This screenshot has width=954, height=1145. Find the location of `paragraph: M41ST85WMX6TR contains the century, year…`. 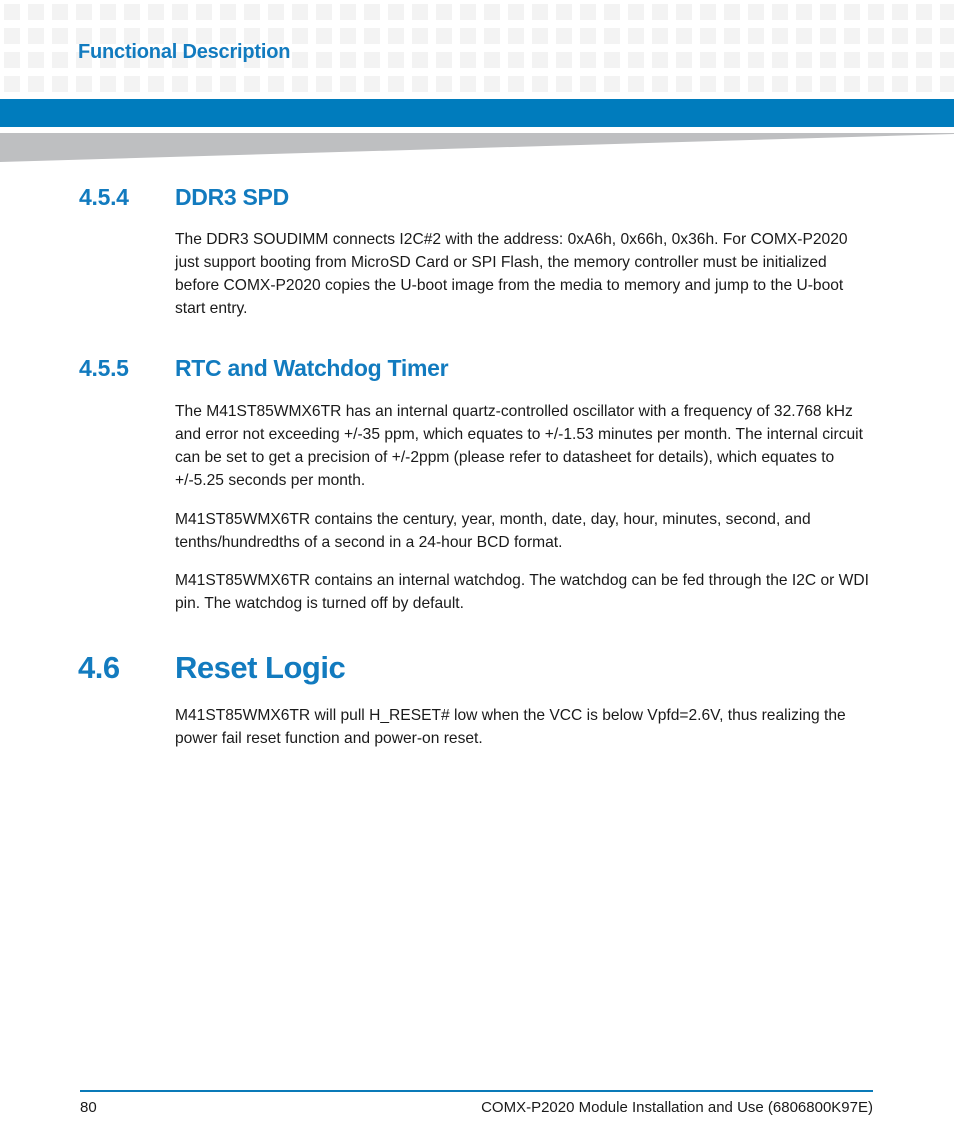

paragraph: M41ST85WMX6TR contains the century, year… is located at coordinates (493, 531).